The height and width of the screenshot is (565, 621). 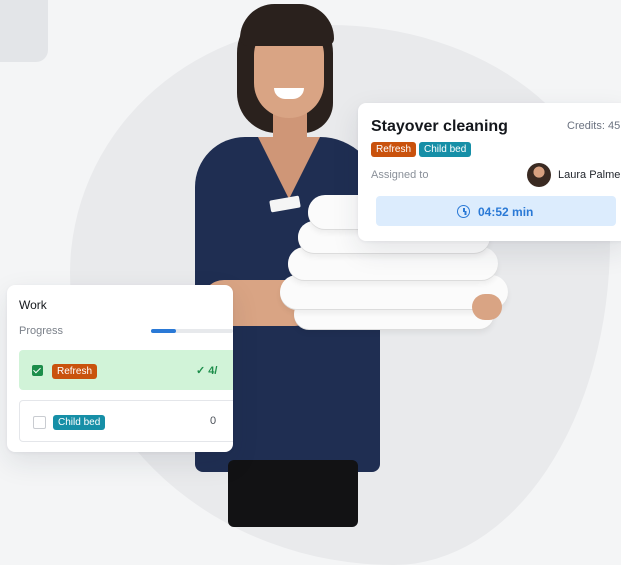 I want to click on task-title: Stayover cleaning, so click(x=439, y=126).